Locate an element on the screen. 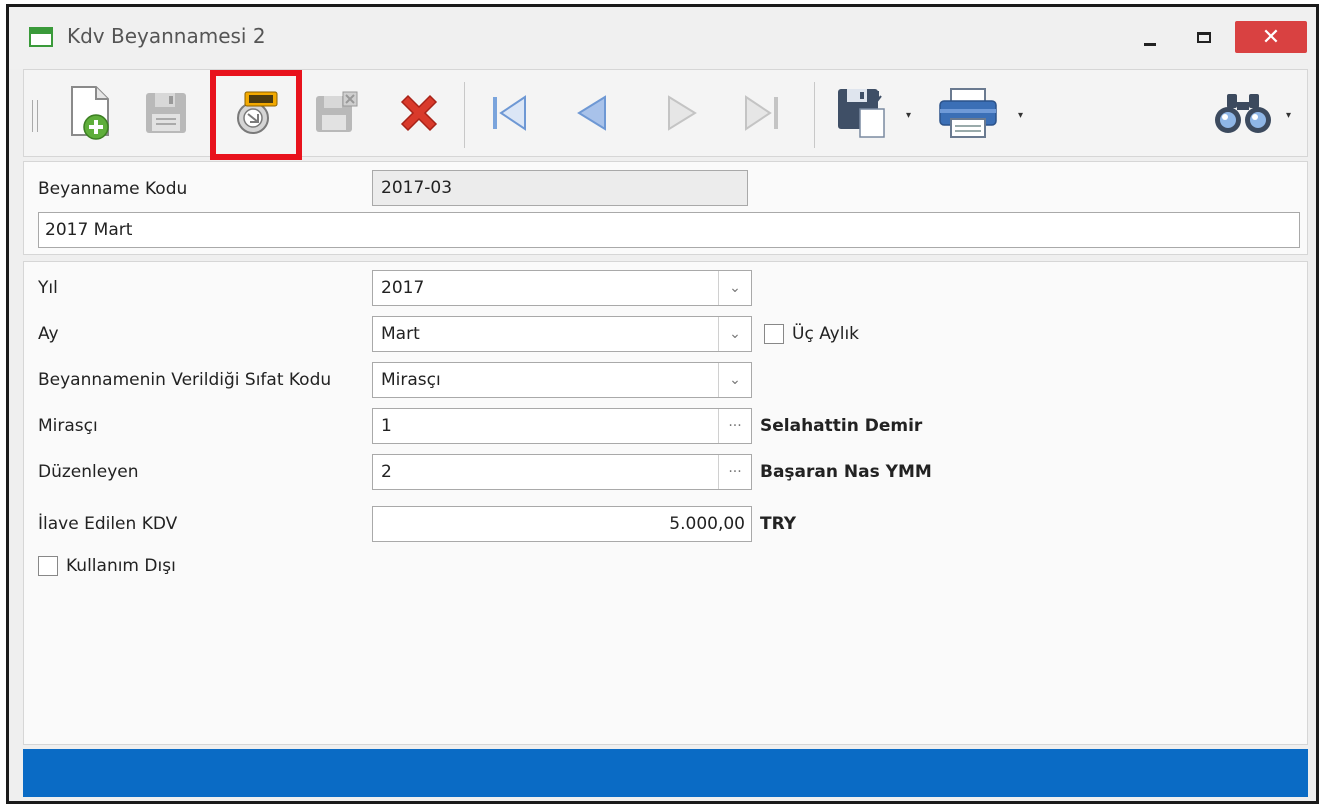 Image resolution: width=1325 pixels, height=812 pixels. close-icon: ✕ is located at coordinates (1271, 37).